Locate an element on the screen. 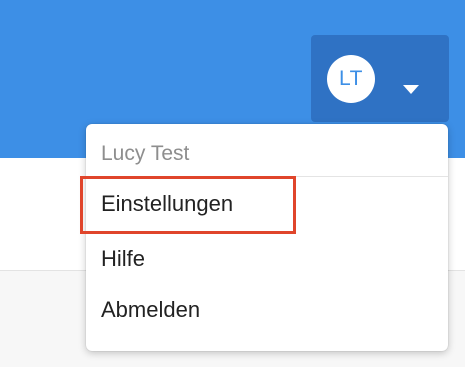  dropdown-user-name: Lucy Test is located at coordinates (145, 153).